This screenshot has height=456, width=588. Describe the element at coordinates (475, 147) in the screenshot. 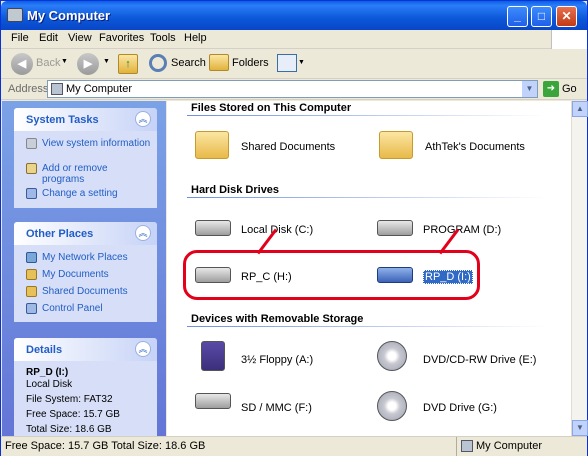

I see `item-label: AthTek's Documents` at that location.